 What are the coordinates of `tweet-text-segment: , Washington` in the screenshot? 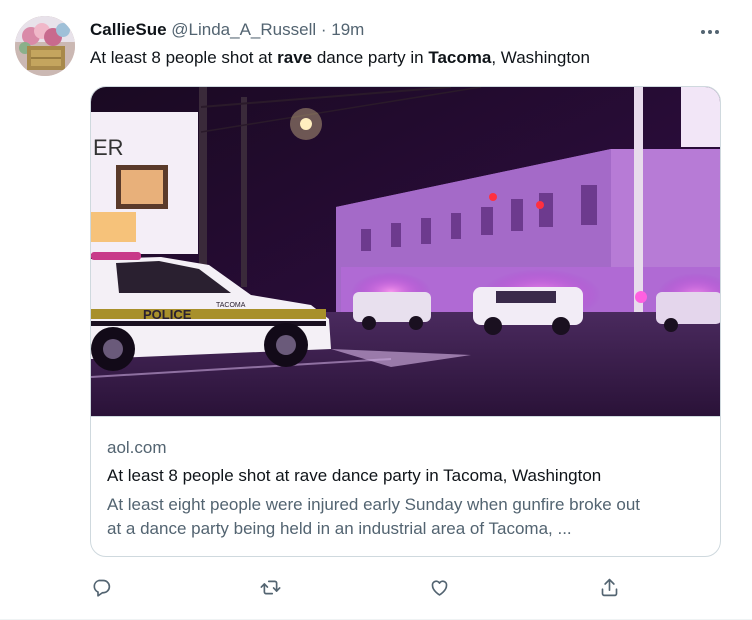 It's located at (540, 57).